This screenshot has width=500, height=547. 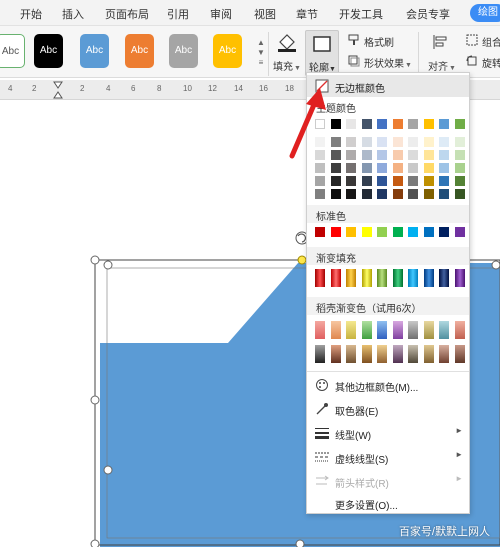 What do you see at coordinates (73, 14) in the screenshot?
I see `menu-insert: 插入` at bounding box center [73, 14].